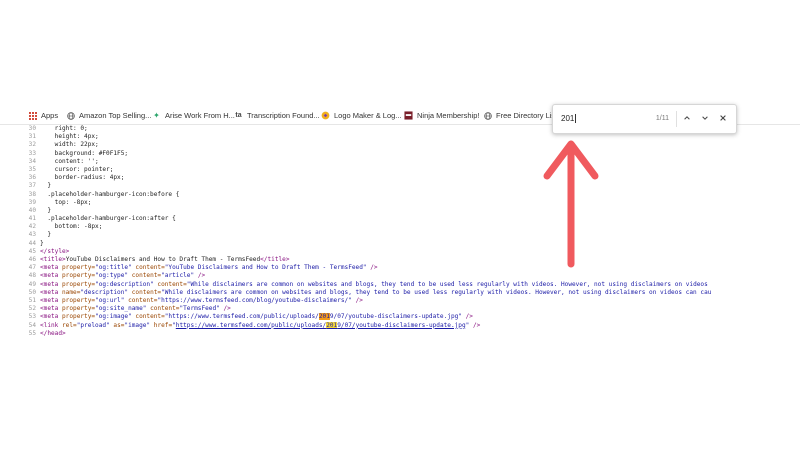 The width and height of the screenshot is (800, 450). What do you see at coordinates (448, 115) in the screenshot?
I see `bookmark-label: Ninja Membership!` at bounding box center [448, 115].